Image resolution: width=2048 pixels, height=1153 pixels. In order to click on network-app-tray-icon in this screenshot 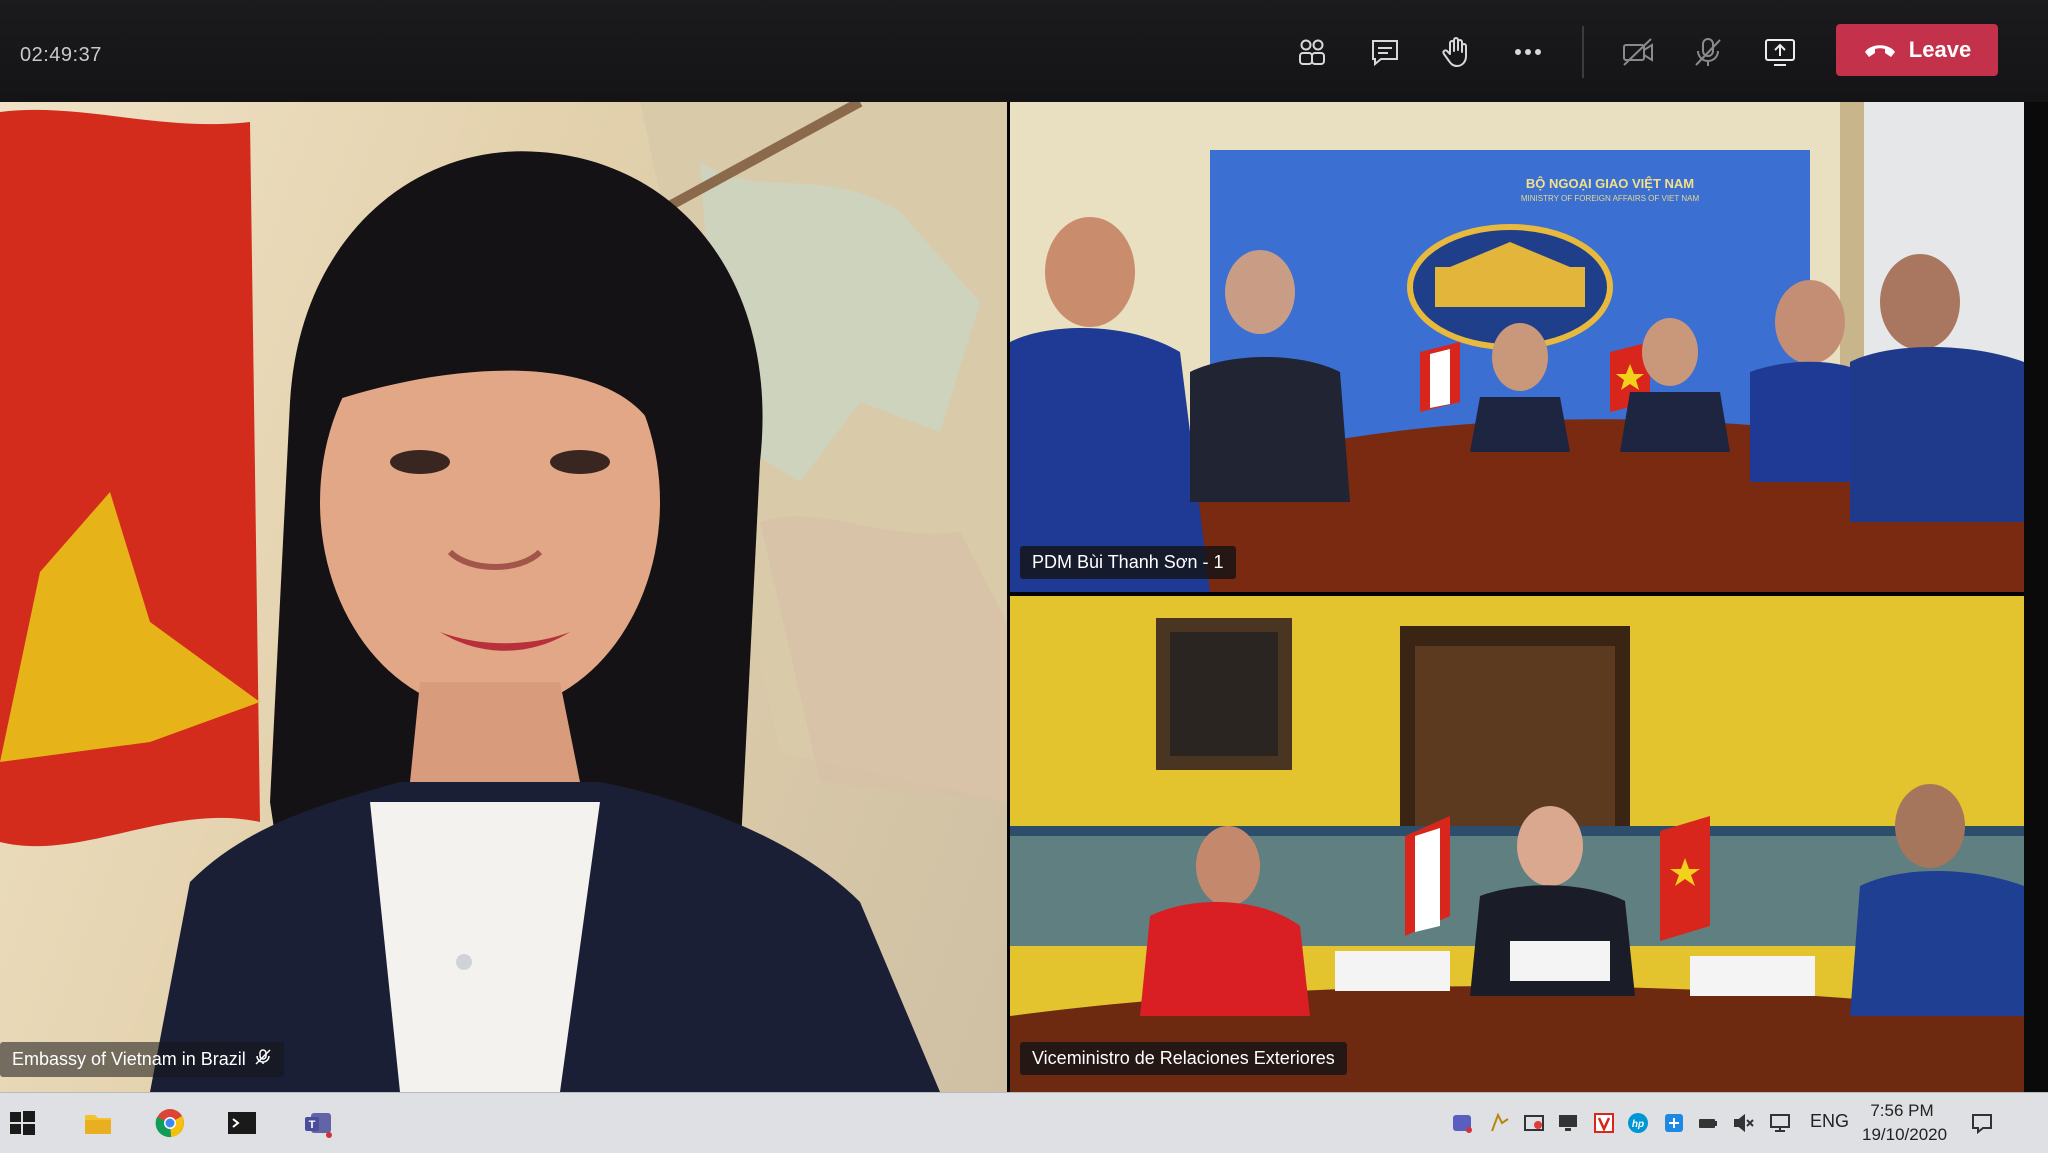, I will do `click(1674, 1123)`.